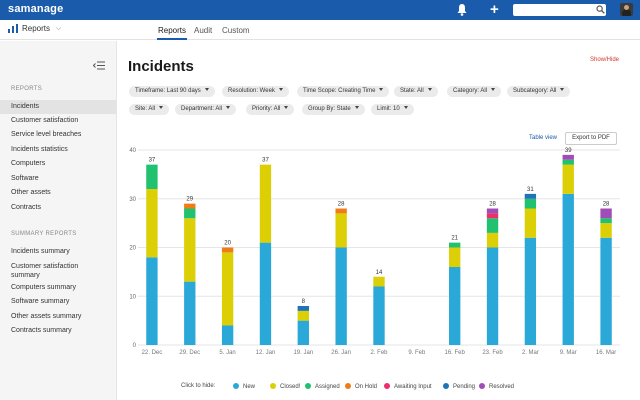 The height and width of the screenshot is (400, 640). Describe the element at coordinates (99, 65) in the screenshot. I see `collapse-sidebar-icon` at that location.